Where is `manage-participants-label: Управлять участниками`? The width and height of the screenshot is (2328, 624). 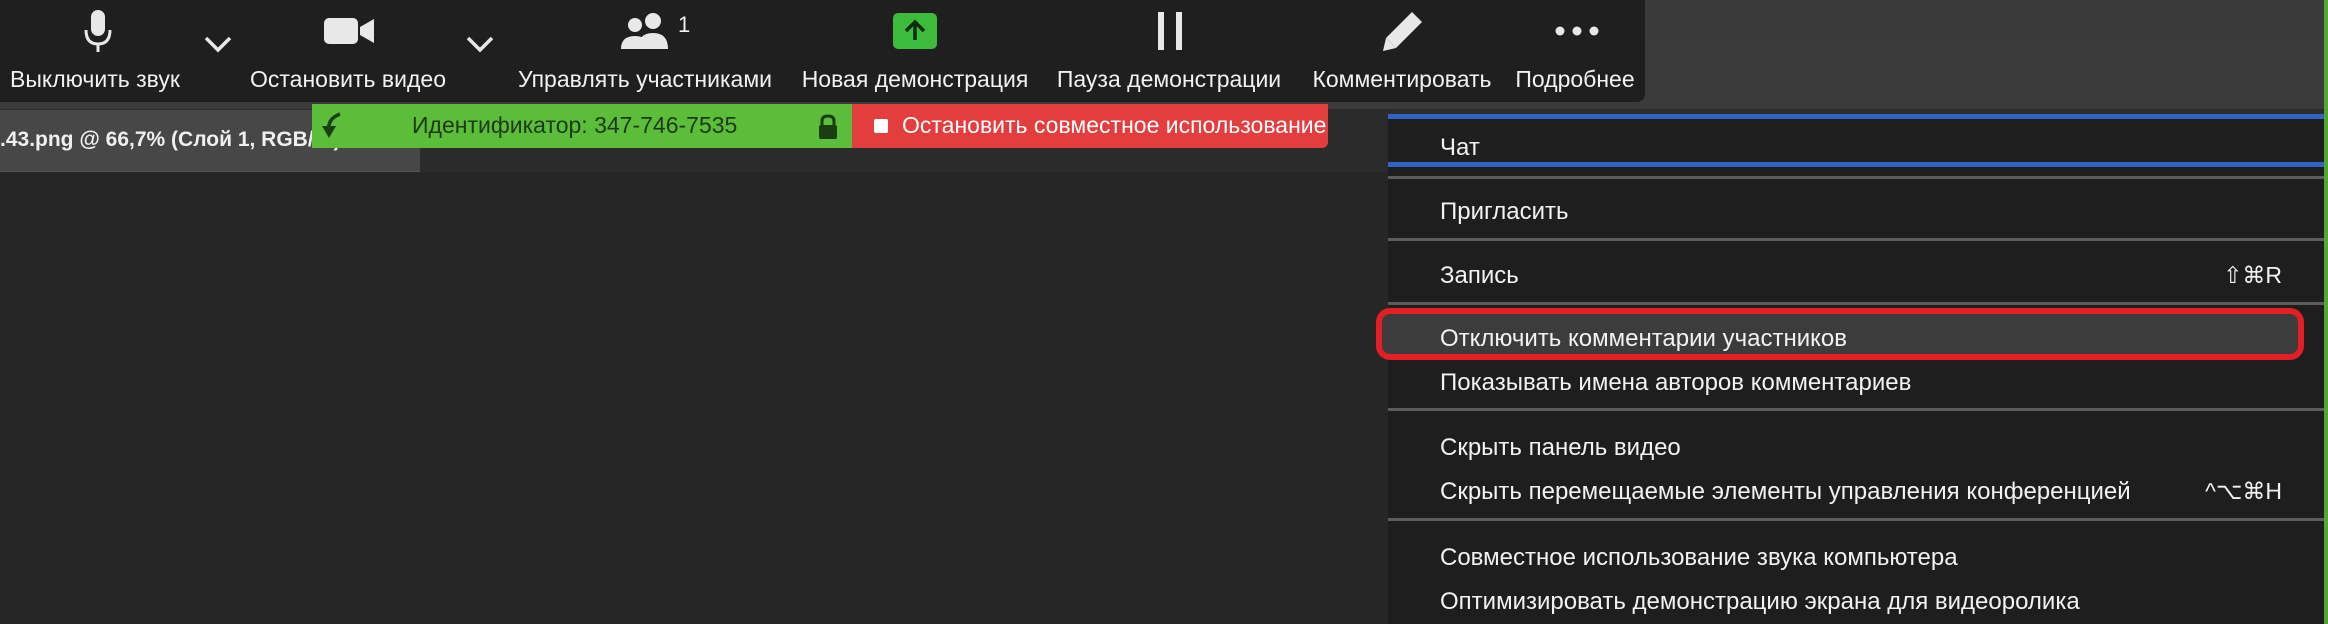 manage-participants-label: Управлять участниками is located at coordinates (645, 79).